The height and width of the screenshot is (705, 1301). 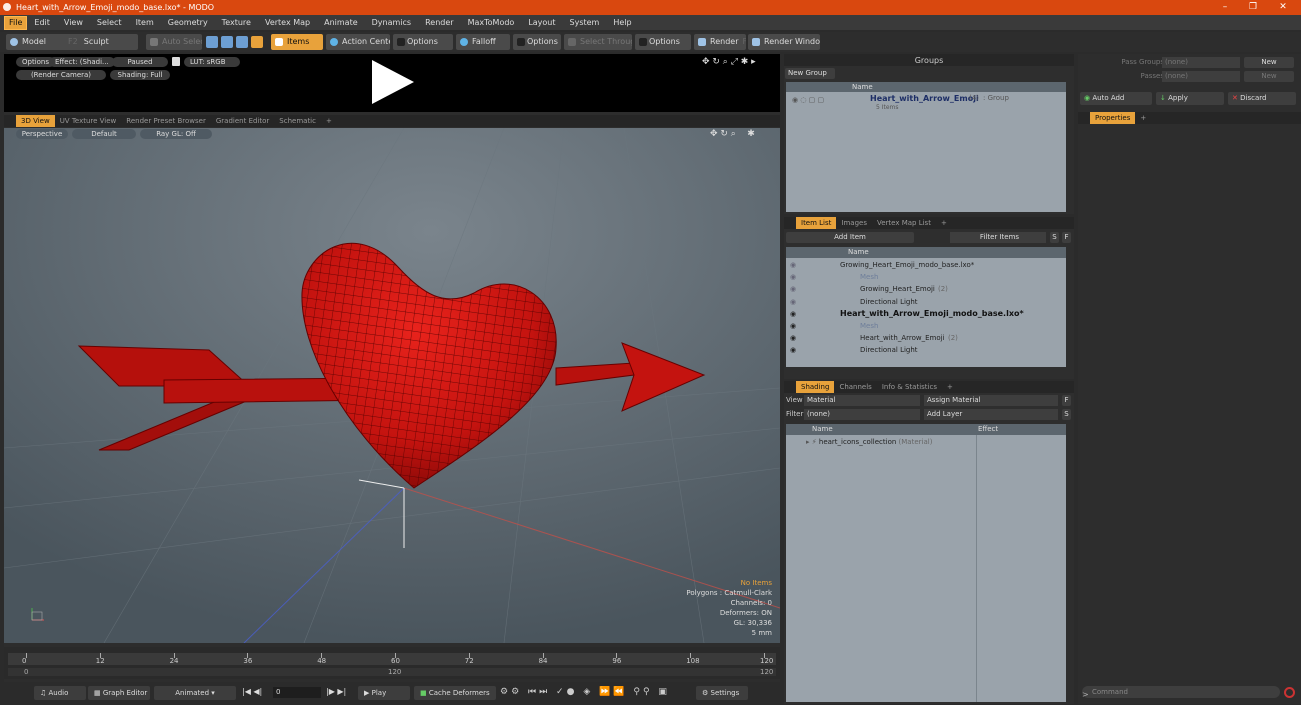 What do you see at coordinates (287, 22) in the screenshot?
I see `menu-vertex-map: Vertex Map` at bounding box center [287, 22].